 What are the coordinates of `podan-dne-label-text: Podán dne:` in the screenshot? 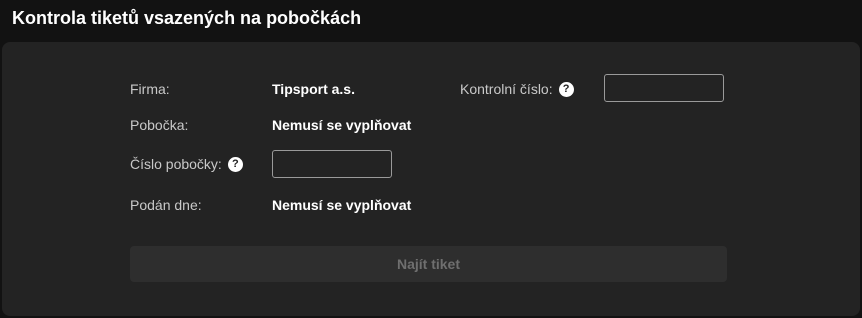 It's located at (166, 205).